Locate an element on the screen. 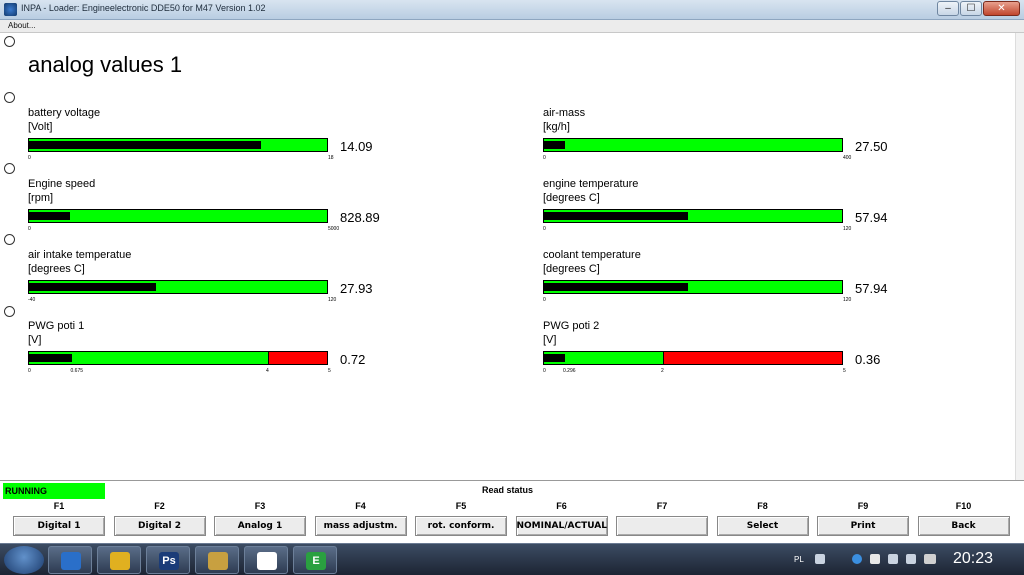 This screenshot has height=575, width=1024. gauge-max-tick: 400 is located at coordinates (847, 158).